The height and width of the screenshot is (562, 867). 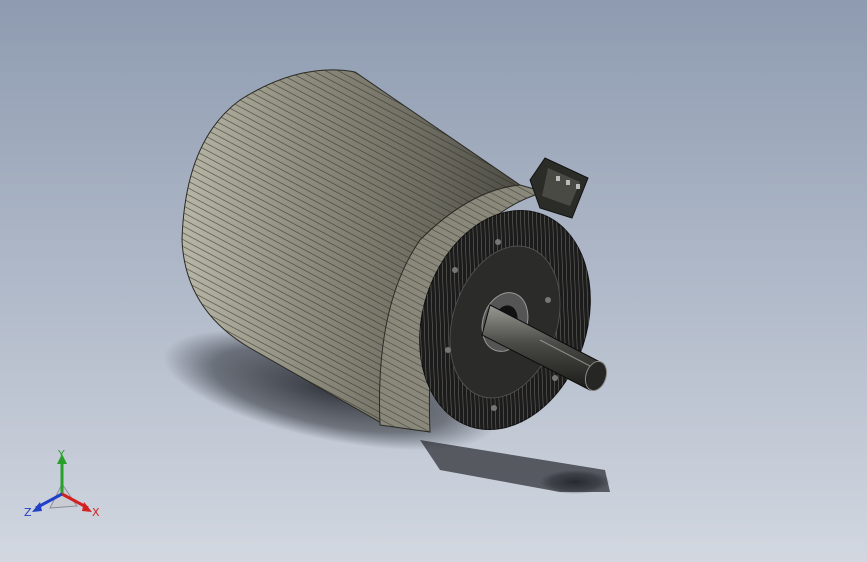 What do you see at coordinates (96, 512) in the screenshot?
I see `x-axis-label: X` at bounding box center [96, 512].